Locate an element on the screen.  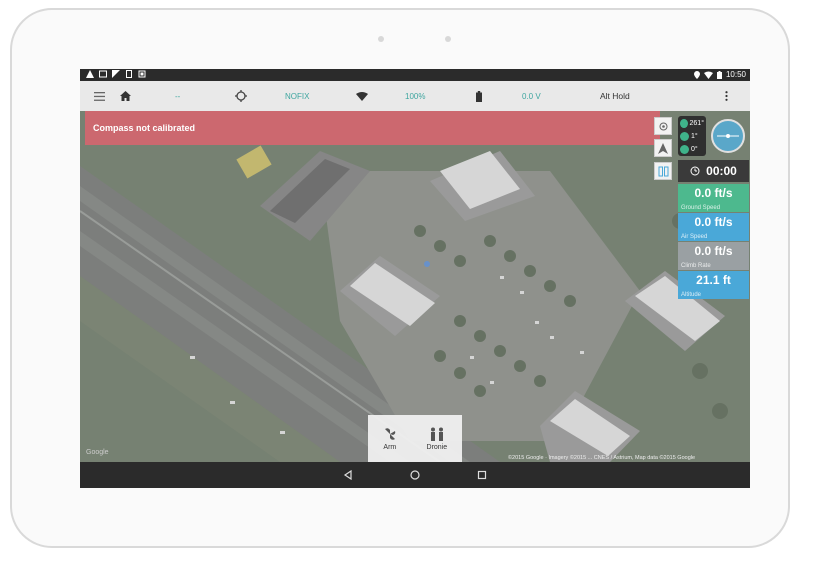
ground-speed-value: 0.0 ft/s is located at coordinates (713, 193).